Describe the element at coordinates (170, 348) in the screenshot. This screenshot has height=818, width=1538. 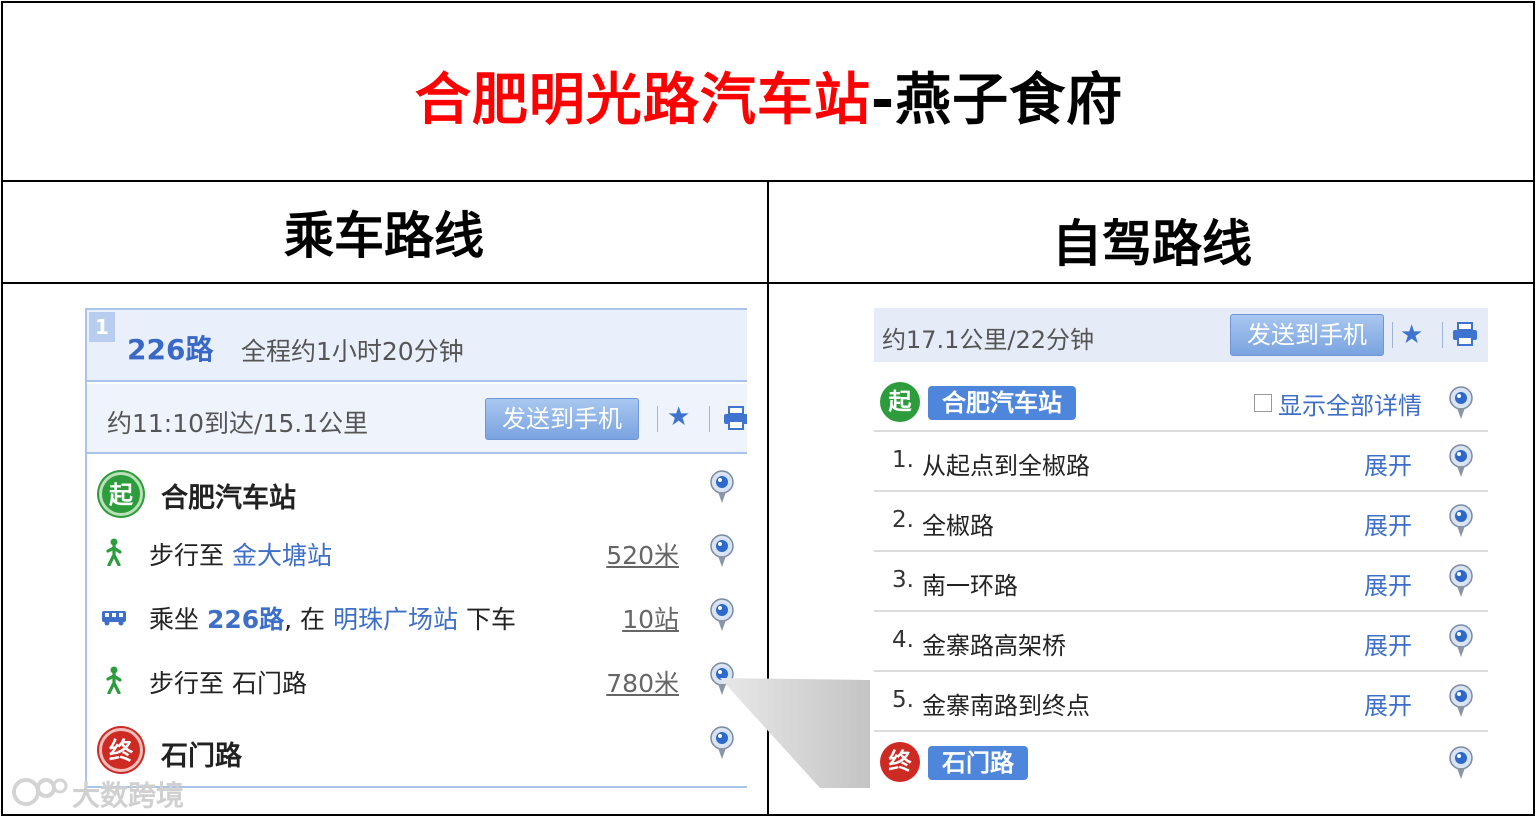
I see `route-name: 226路` at that location.